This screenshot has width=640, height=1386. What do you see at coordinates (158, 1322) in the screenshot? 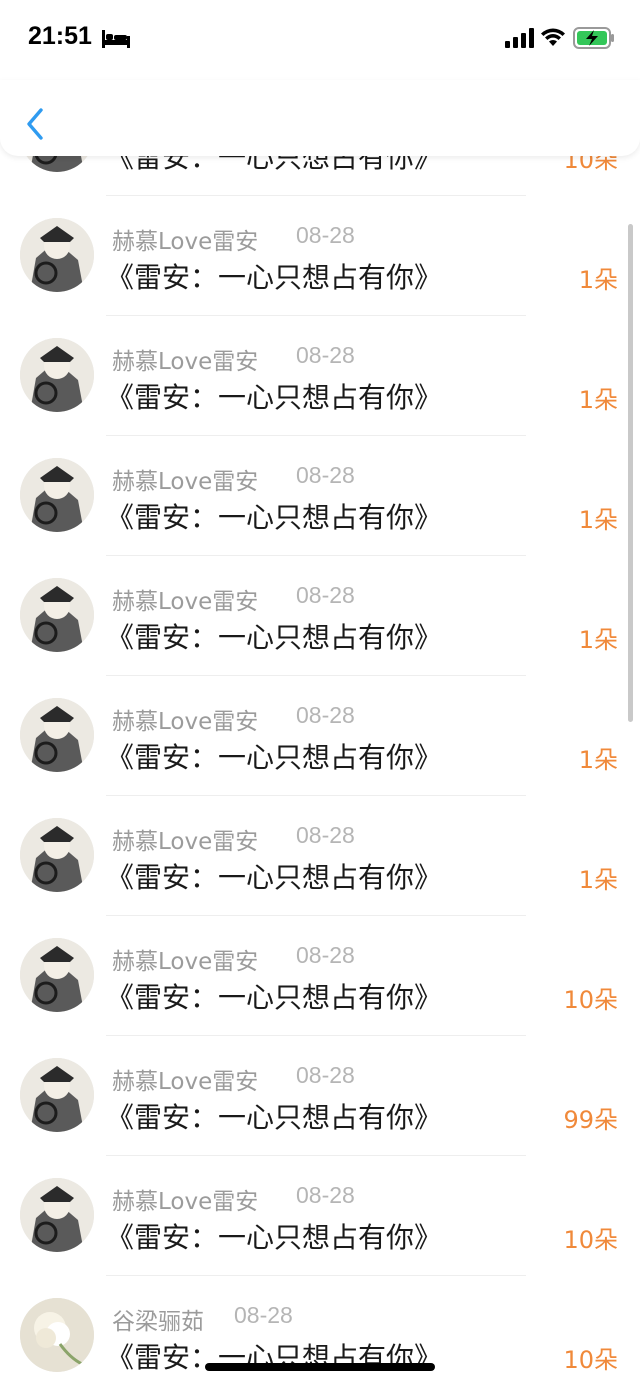
I see `sender-name: 谷梁骊茹` at bounding box center [158, 1322].